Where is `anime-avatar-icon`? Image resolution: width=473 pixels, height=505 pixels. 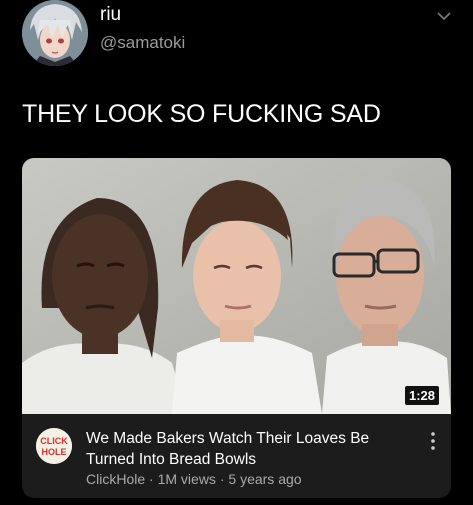 anime-avatar-icon is located at coordinates (55, 33).